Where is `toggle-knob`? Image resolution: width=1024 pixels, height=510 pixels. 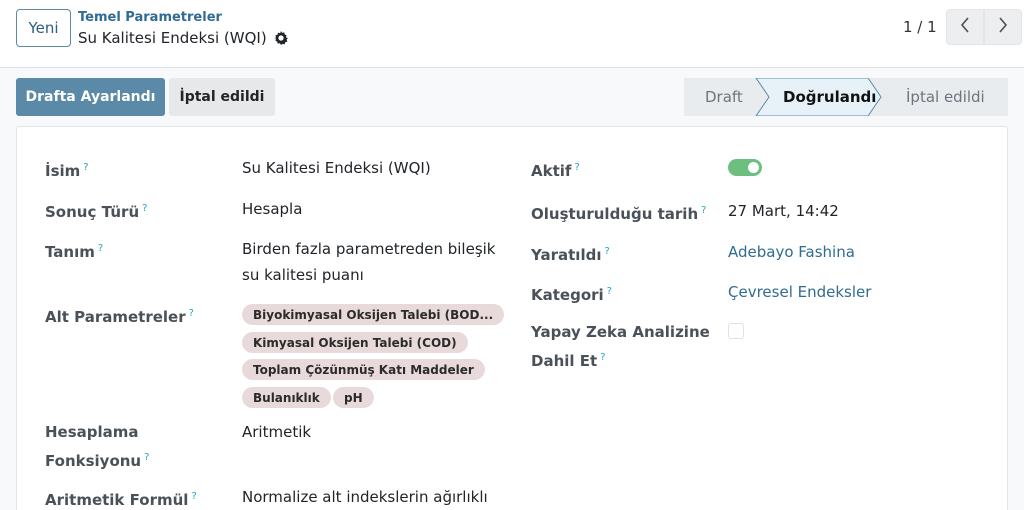 toggle-knob is located at coordinates (753, 167).